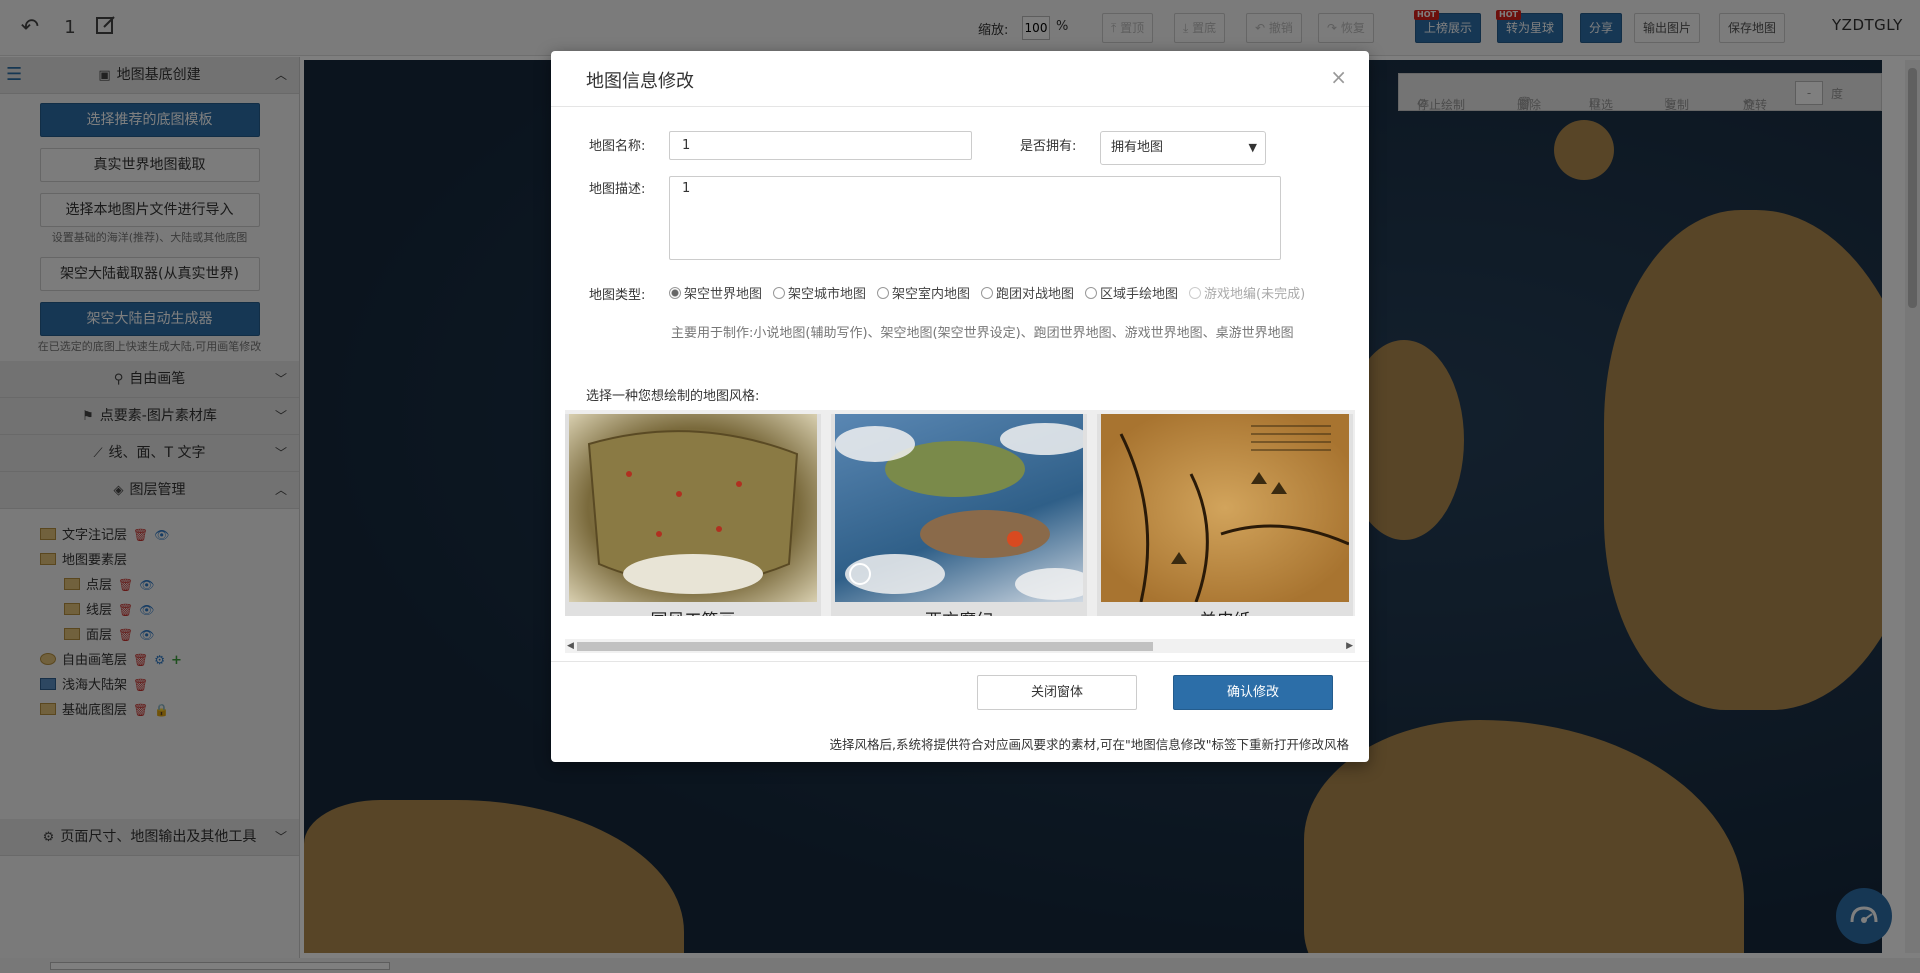 Image resolution: width=1920 pixels, height=973 pixels. I want to click on map-type-label: 地图类型:, so click(617, 295).